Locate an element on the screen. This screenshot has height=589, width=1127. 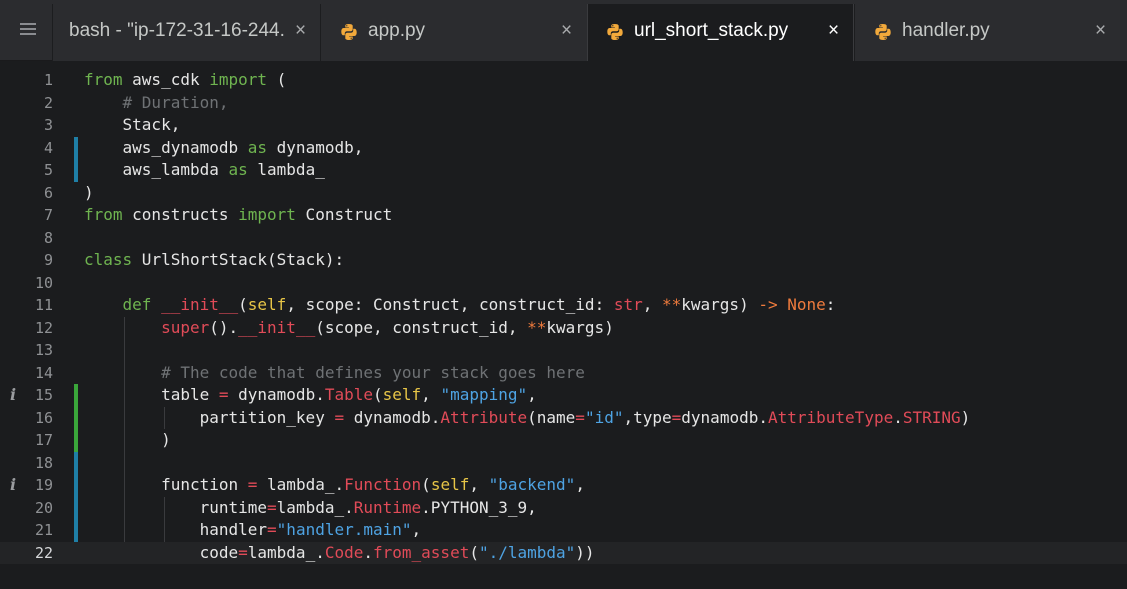
line-number: 19 is located at coordinates (43, 485).